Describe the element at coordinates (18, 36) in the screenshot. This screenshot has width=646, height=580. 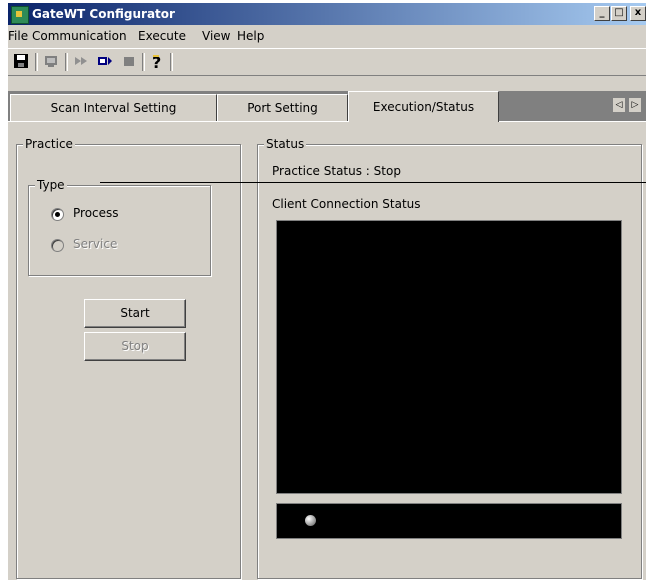
I see `menu-file: File` at that location.